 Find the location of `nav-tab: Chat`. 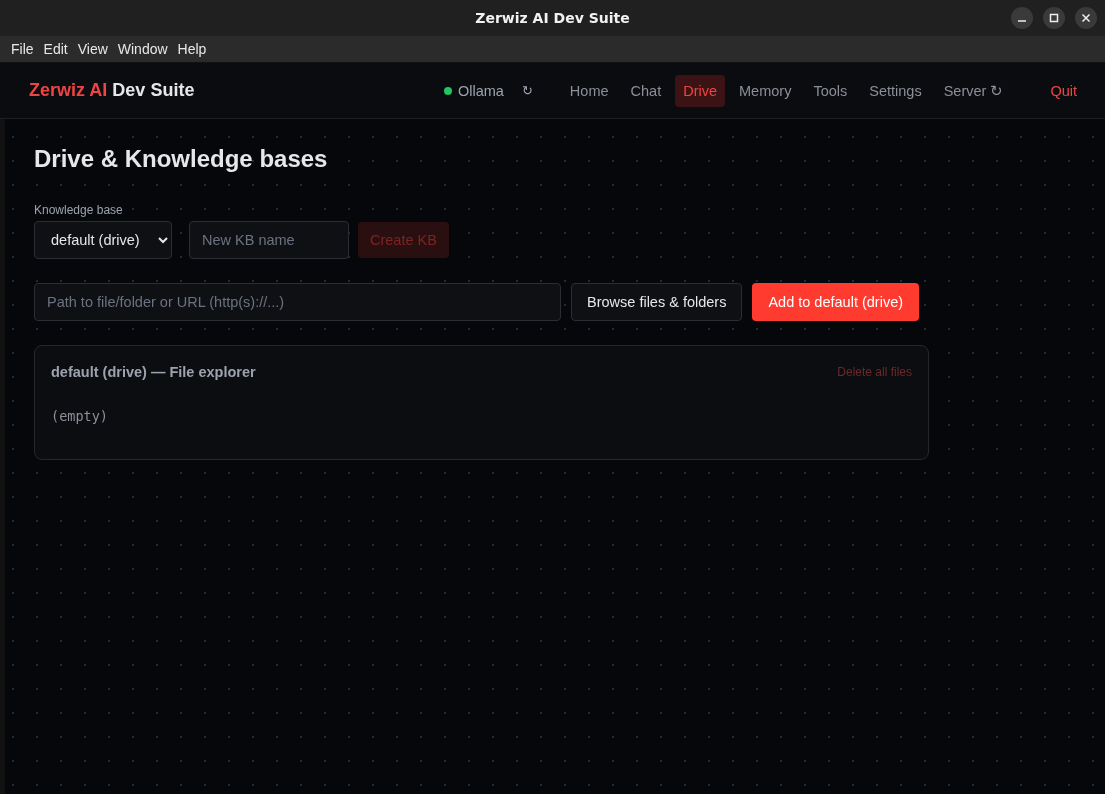

nav-tab: Chat is located at coordinates (646, 90).